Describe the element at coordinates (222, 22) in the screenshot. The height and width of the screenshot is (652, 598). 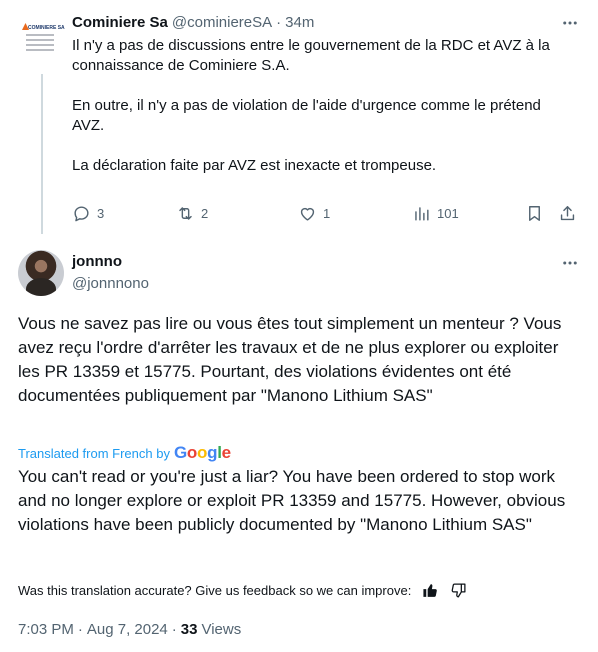
I see `author-handle: @cominiereSA` at that location.